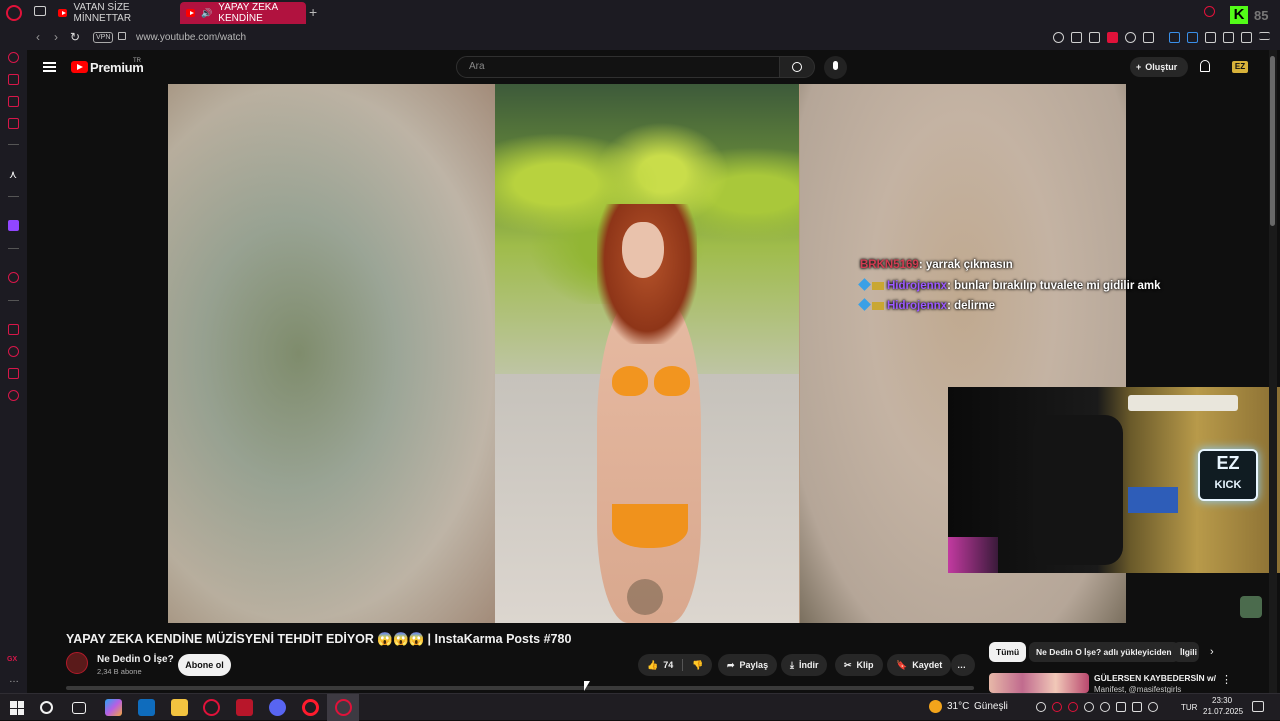  Describe the element at coordinates (1078, 490) in the screenshot. I see `gaming-chair` at that location.